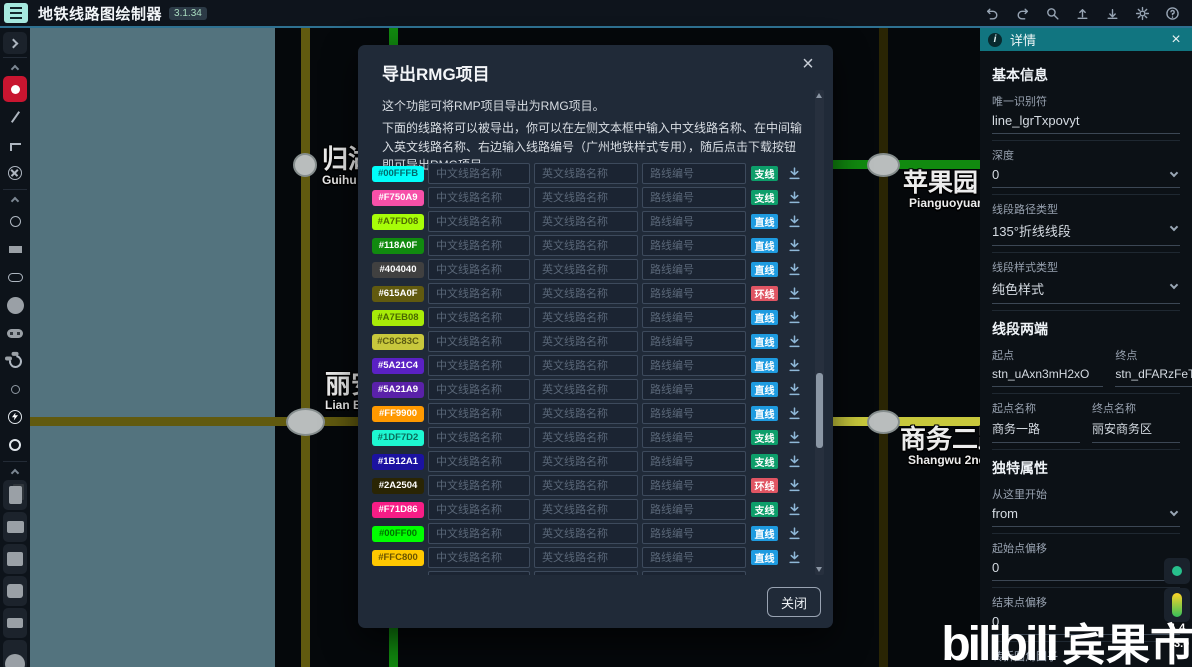 The height and width of the screenshot is (667, 1192). What do you see at coordinates (819, 410) in the screenshot?
I see `scrollbar-thumb` at bounding box center [819, 410].